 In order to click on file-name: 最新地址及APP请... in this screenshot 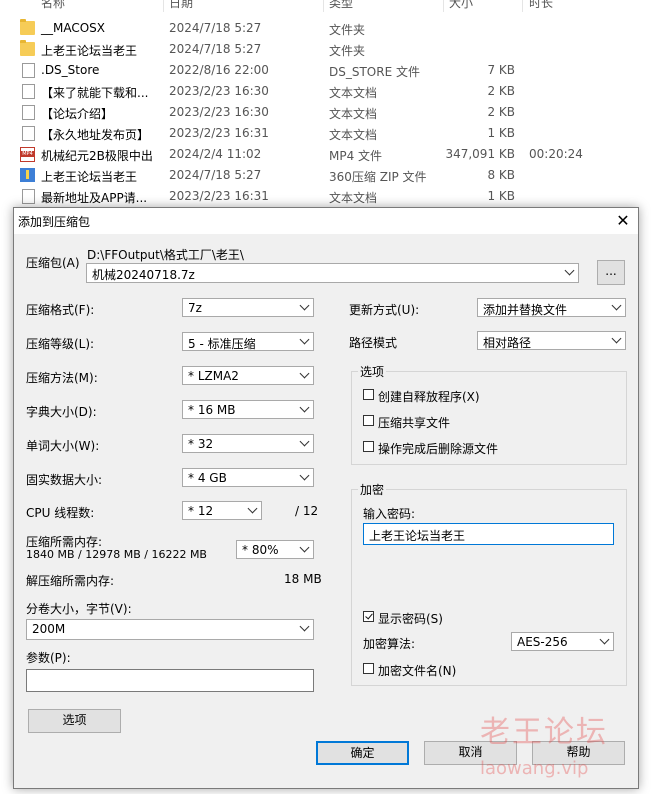, I will do `click(94, 198)`.